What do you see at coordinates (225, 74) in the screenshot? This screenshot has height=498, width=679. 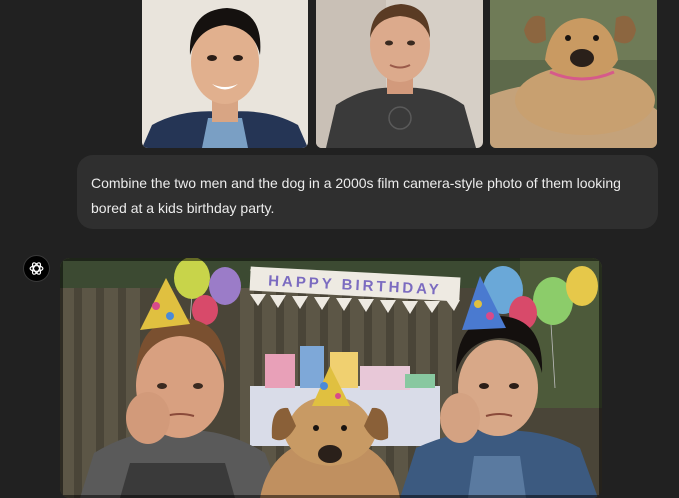 I see `attachment-photo-man-smiling` at bounding box center [225, 74].